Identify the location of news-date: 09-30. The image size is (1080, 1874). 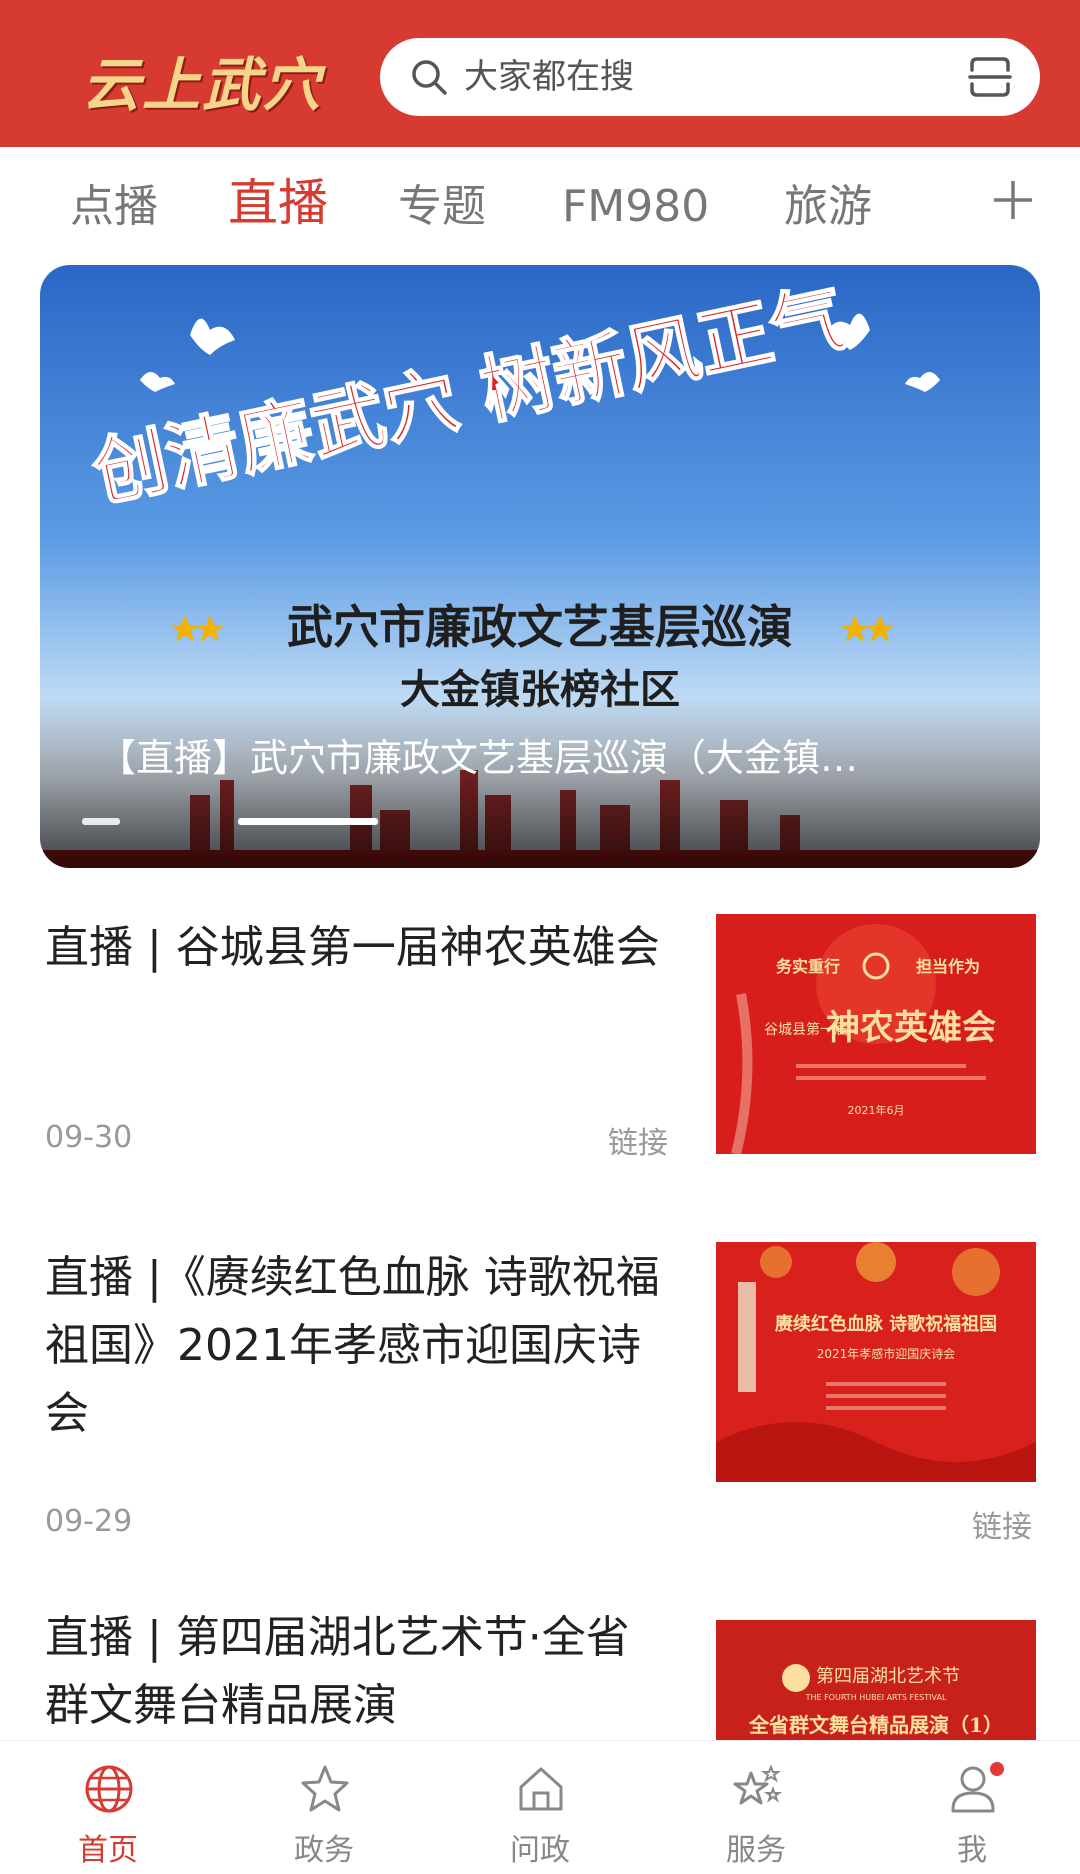
(89, 1137).